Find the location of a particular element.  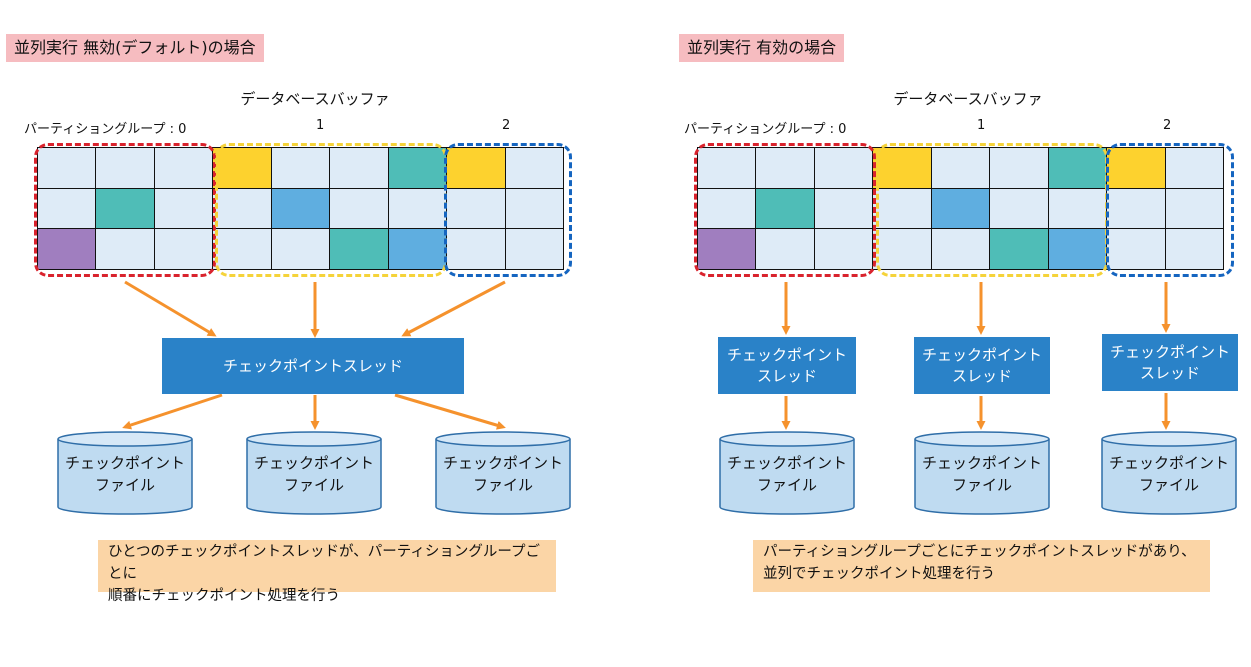

checkpoint-thread-label: チェックポイントスレッド is located at coordinates (312, 365).